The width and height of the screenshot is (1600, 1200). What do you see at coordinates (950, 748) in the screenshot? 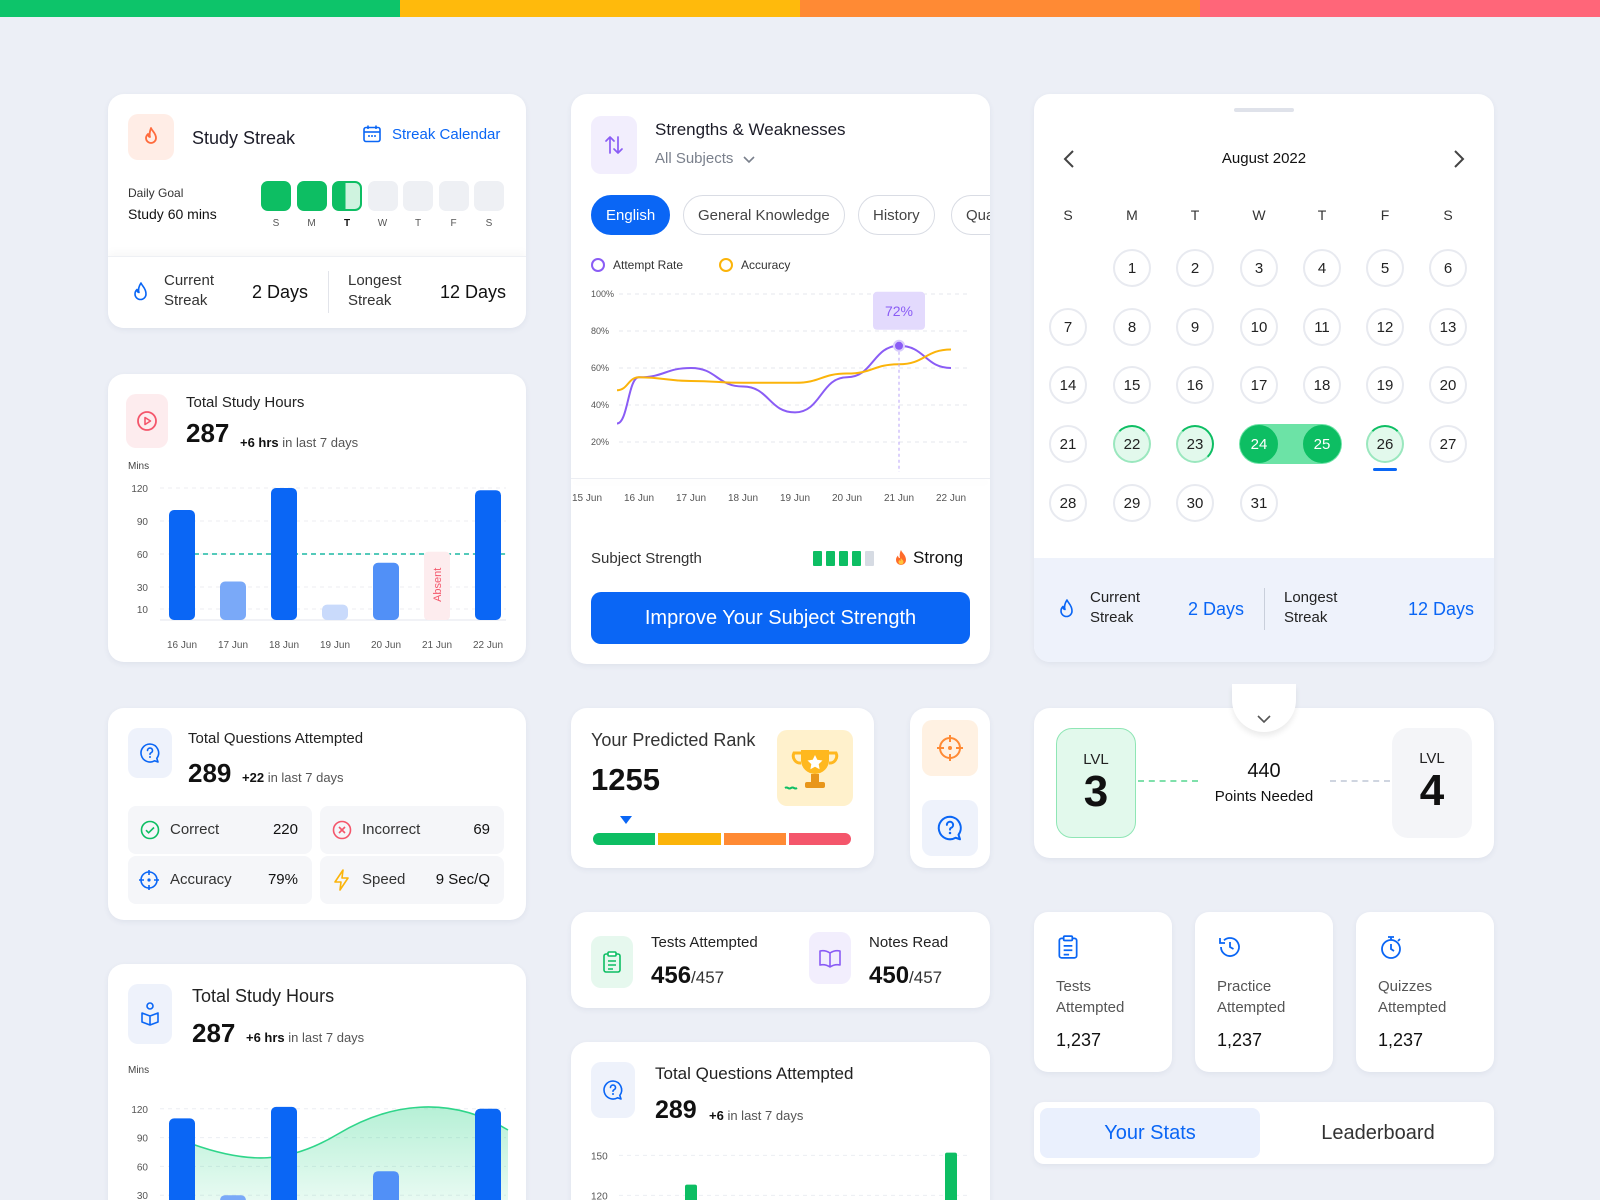
I see `target-button` at bounding box center [950, 748].